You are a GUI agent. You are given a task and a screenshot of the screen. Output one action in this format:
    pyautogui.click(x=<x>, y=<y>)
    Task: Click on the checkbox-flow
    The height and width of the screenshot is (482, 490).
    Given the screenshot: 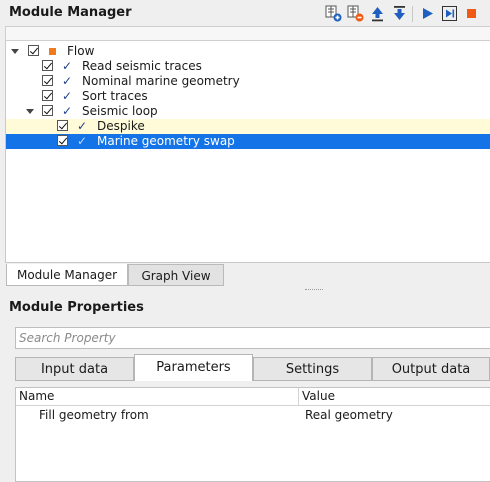 What is the action you would take?
    pyautogui.click(x=33, y=50)
    